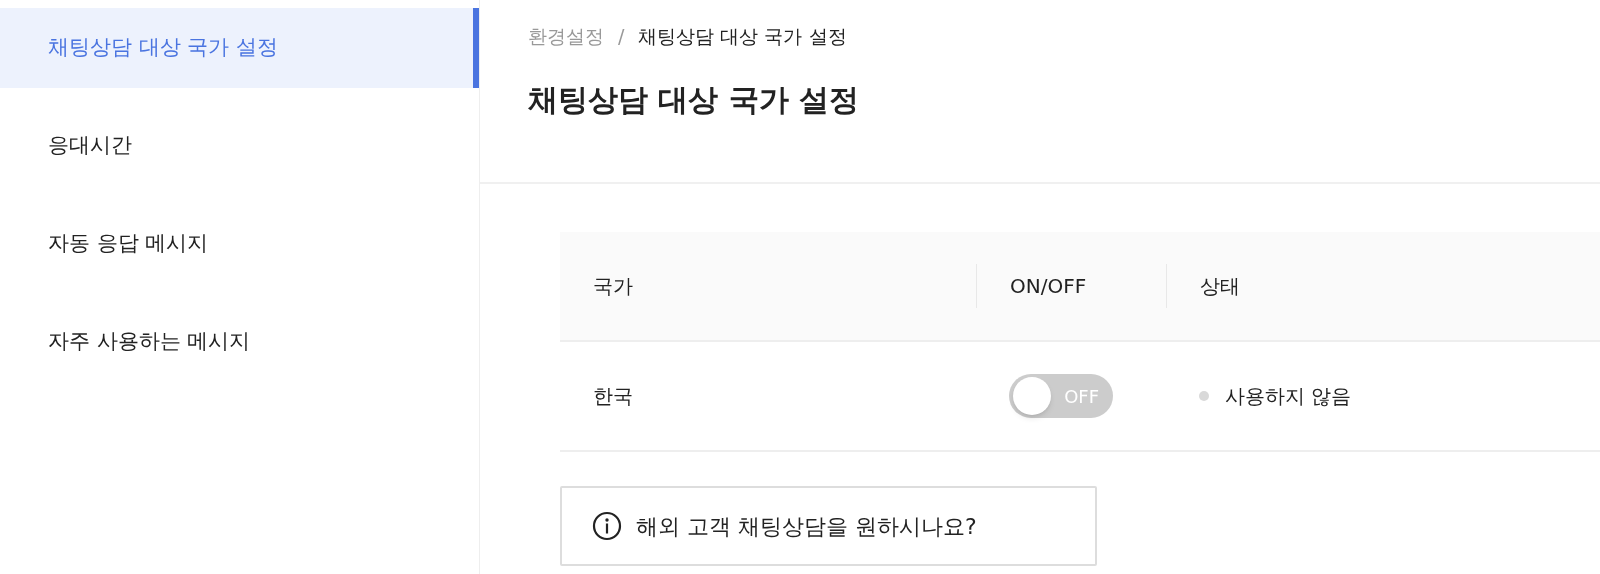  What do you see at coordinates (239, 244) in the screenshot?
I see `sidebar-item: 자동 응답 메시지` at bounding box center [239, 244].